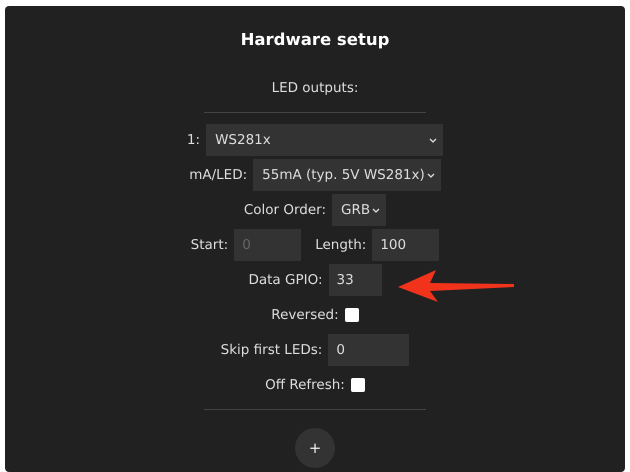 The height and width of the screenshot is (472, 630). What do you see at coordinates (209, 245) in the screenshot?
I see `field-label: Start:` at bounding box center [209, 245].